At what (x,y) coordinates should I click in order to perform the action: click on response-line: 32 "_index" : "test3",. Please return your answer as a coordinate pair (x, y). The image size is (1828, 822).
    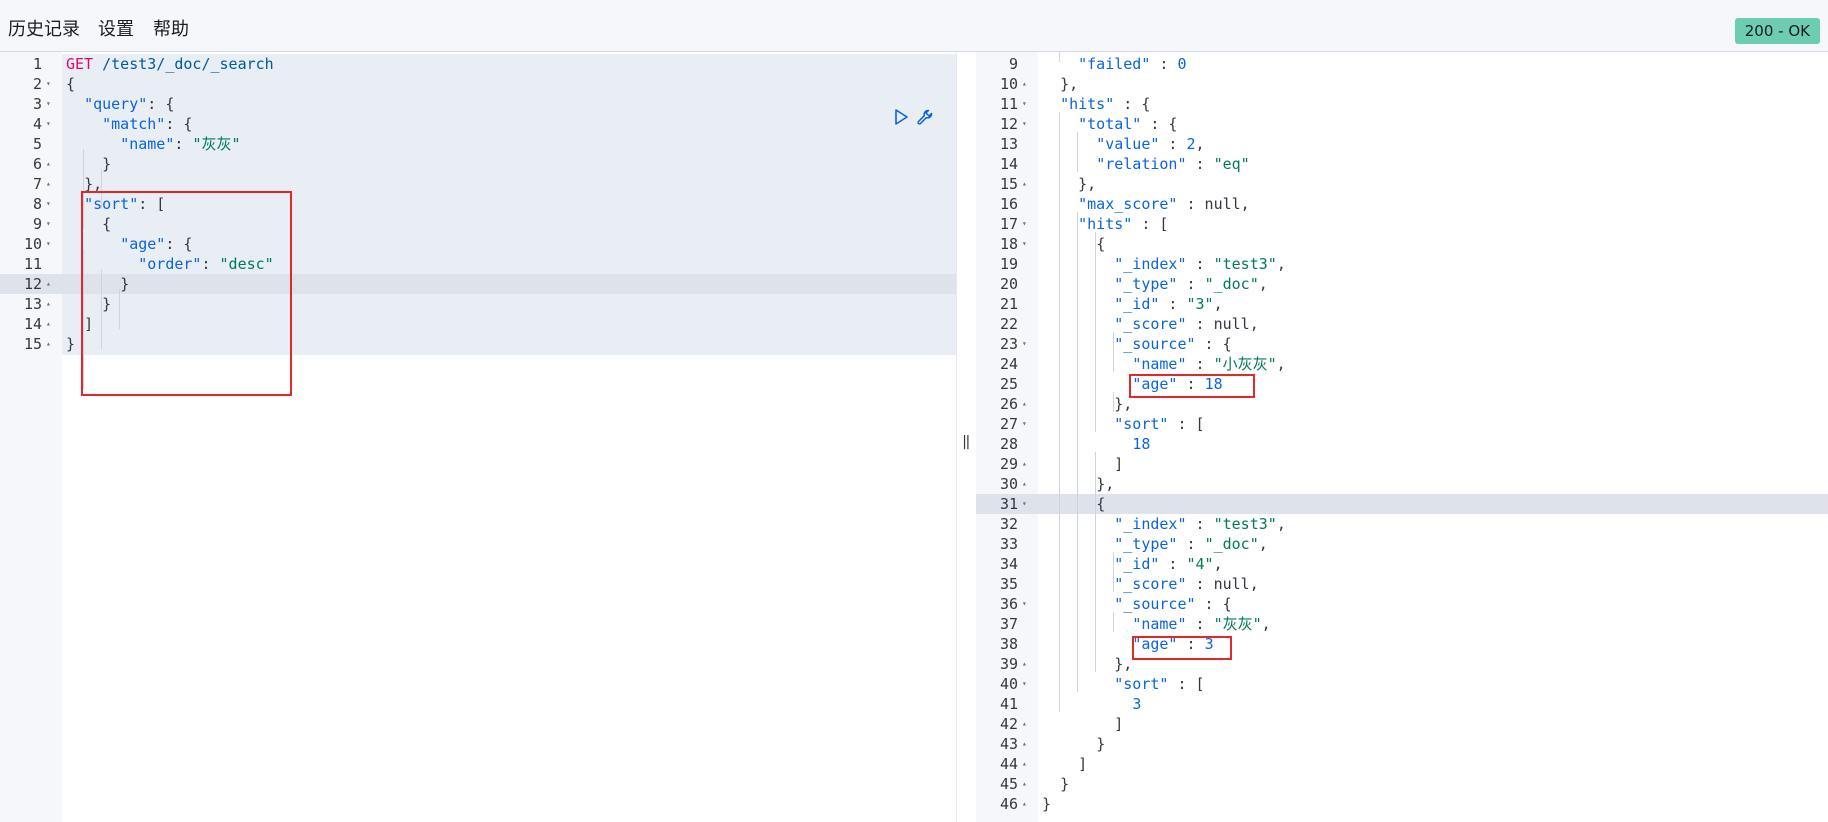
    Looking at the image, I should click on (1402, 524).